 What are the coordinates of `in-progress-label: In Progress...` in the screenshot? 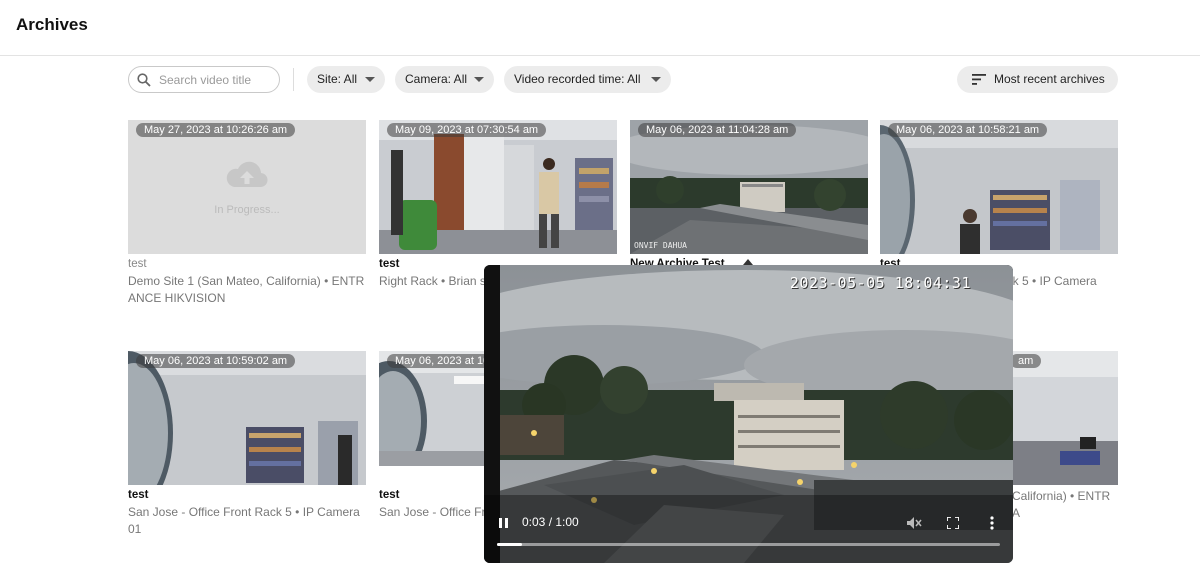 It's located at (247, 210).